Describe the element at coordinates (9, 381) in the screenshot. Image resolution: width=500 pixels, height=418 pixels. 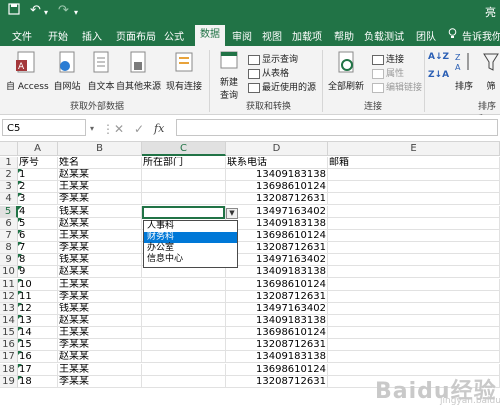
I see `row-header: 19` at that location.